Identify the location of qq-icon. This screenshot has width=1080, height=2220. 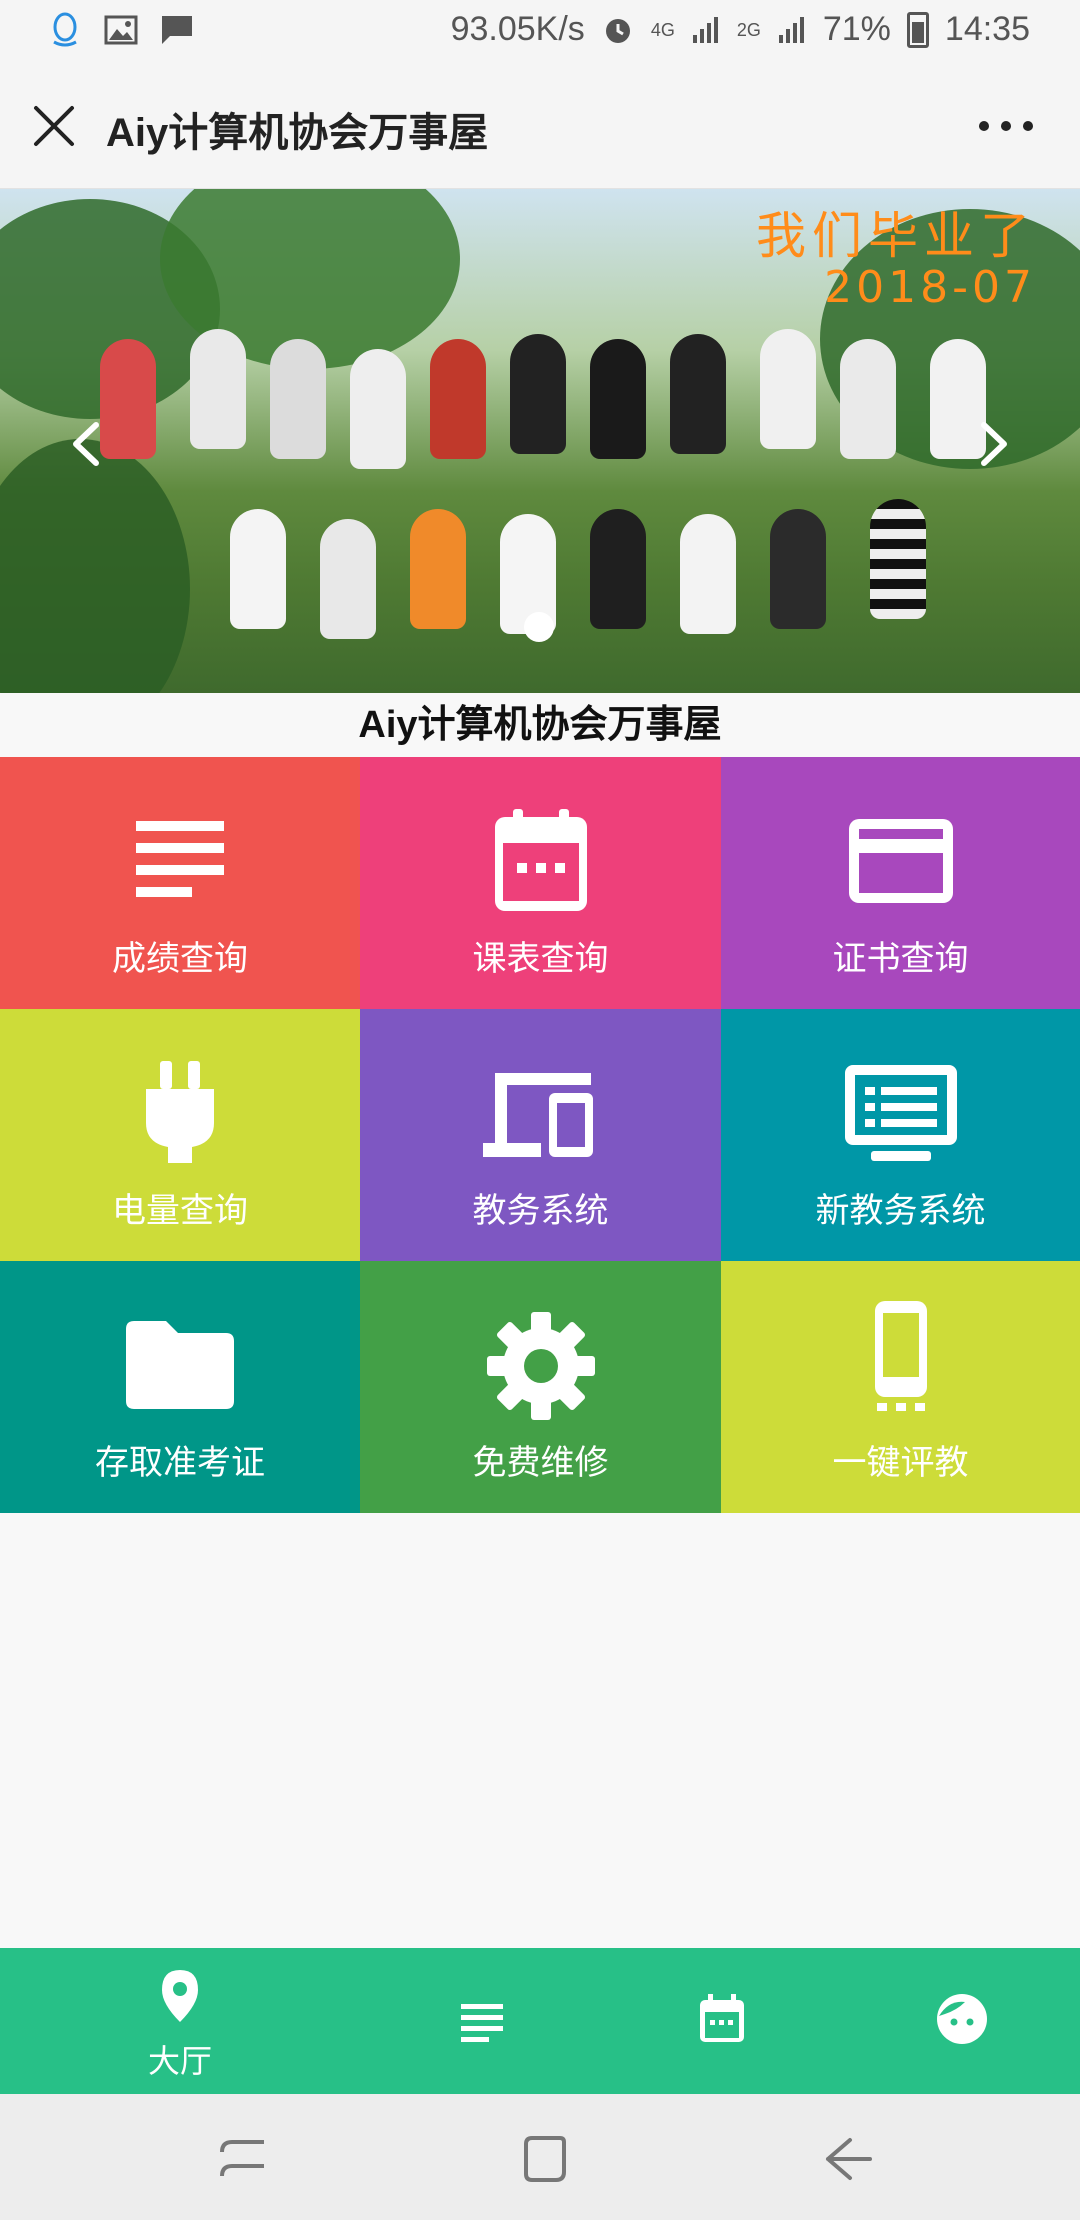
(65, 29).